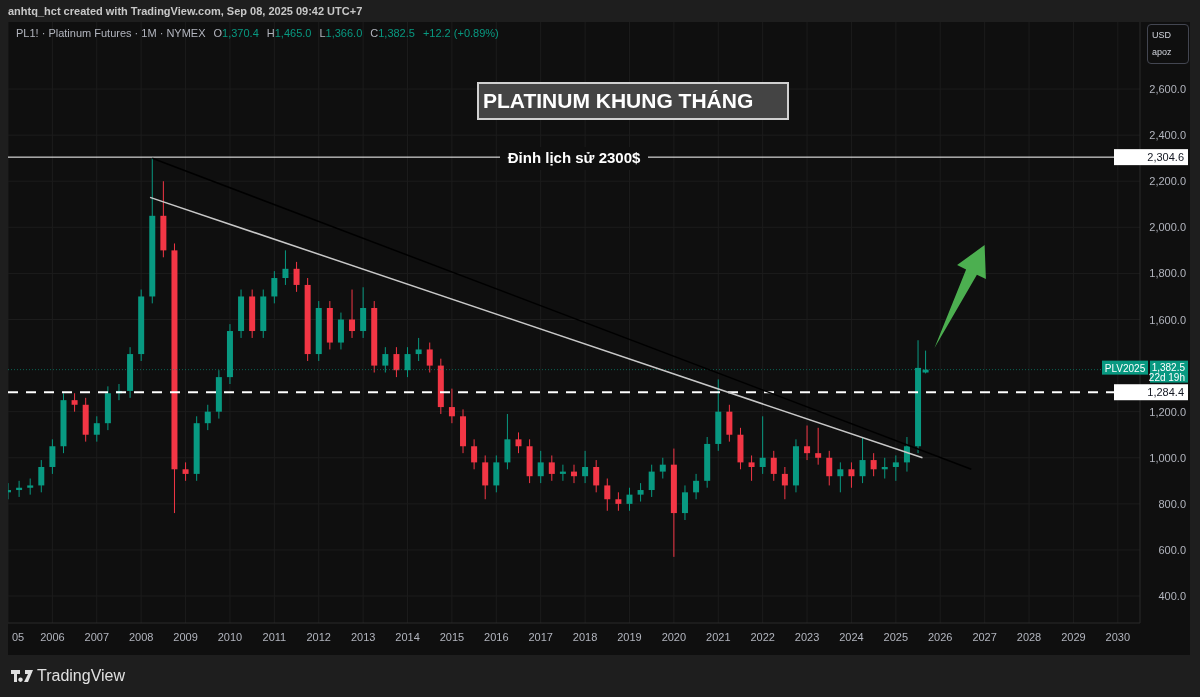 This screenshot has width=1200, height=697. Describe the element at coordinates (1167, 273) in the screenshot. I see `price-axis-label: 1,800.0` at that location.